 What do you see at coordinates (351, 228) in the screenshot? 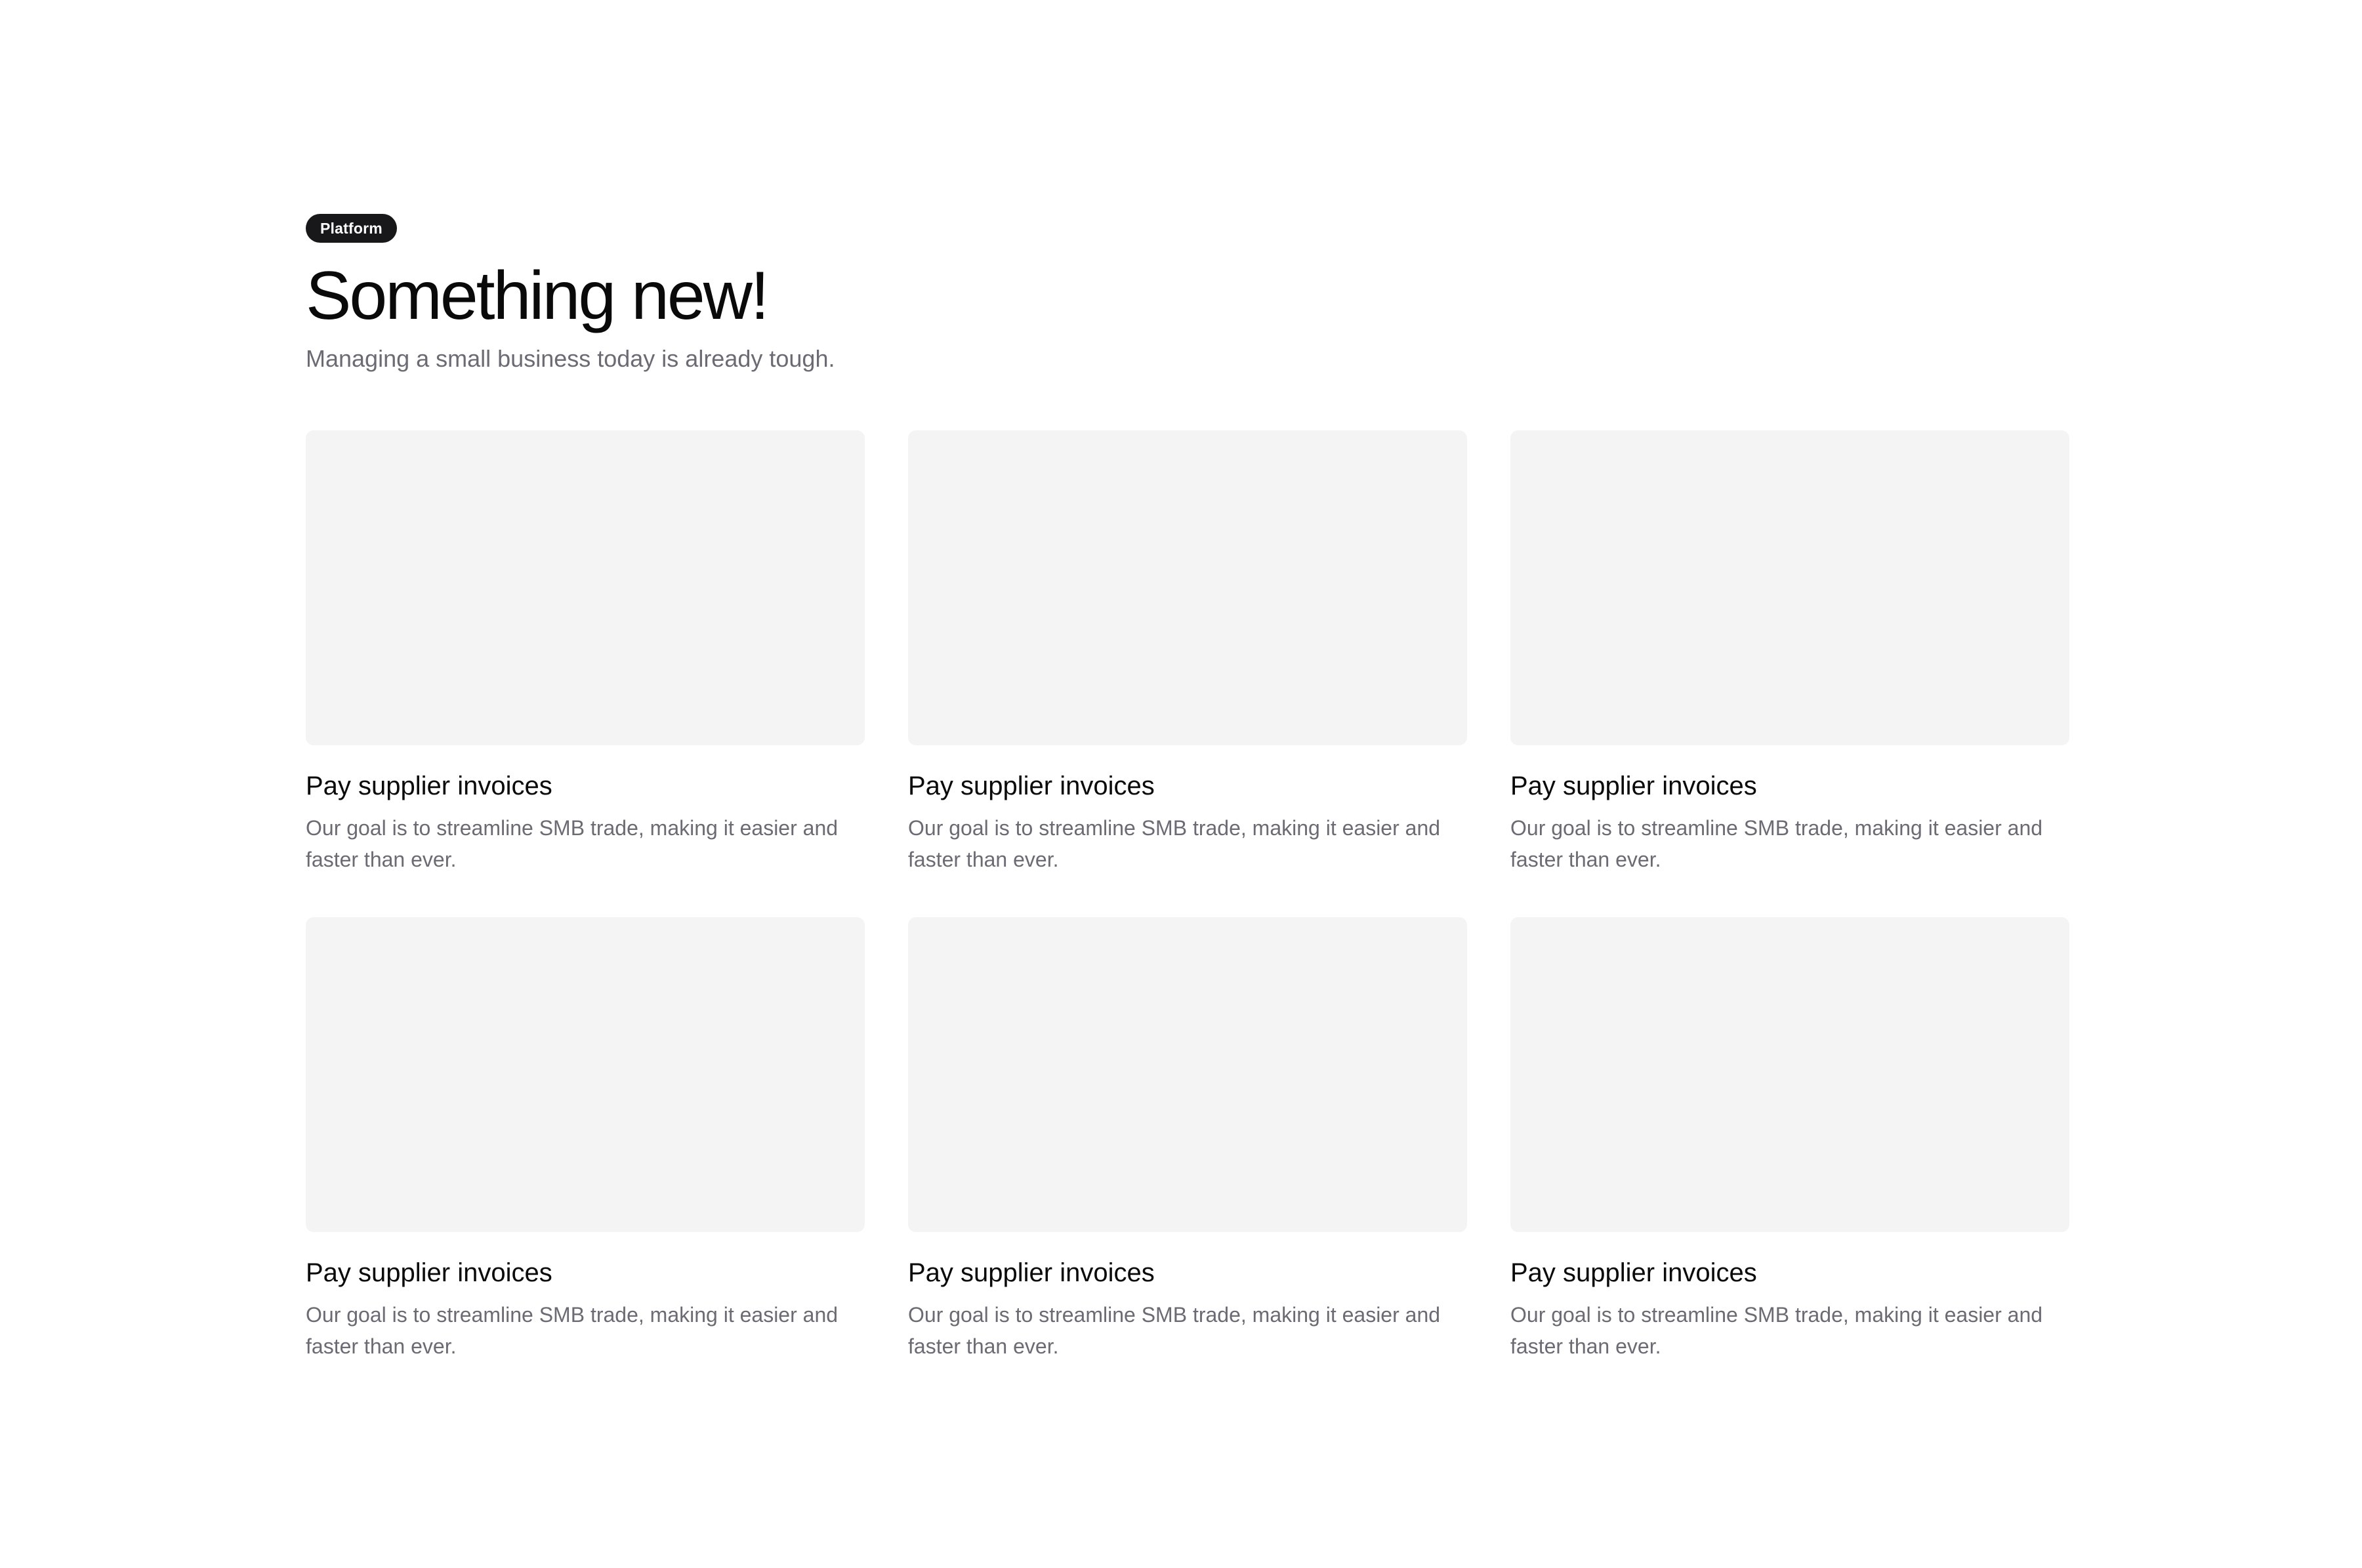
I see `platform-badge: Platform` at bounding box center [351, 228].